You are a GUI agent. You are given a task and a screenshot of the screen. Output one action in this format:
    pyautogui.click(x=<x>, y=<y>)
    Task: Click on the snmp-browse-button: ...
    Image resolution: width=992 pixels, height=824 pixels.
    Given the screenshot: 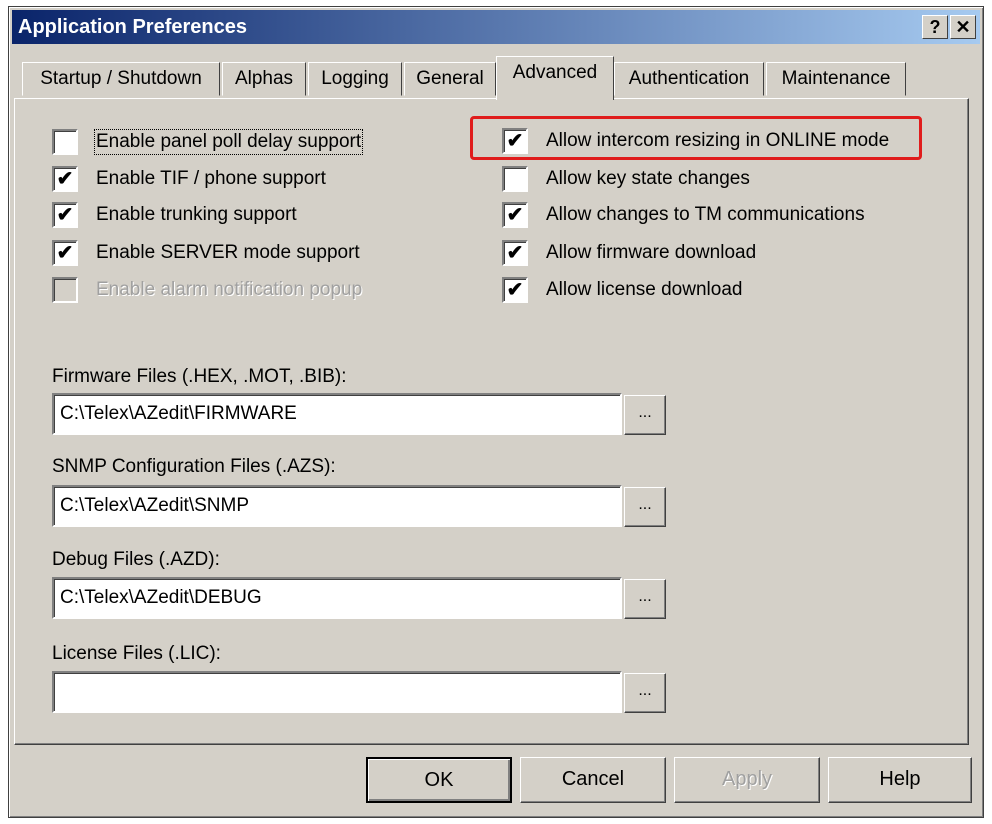 What is the action you would take?
    pyautogui.click(x=645, y=507)
    